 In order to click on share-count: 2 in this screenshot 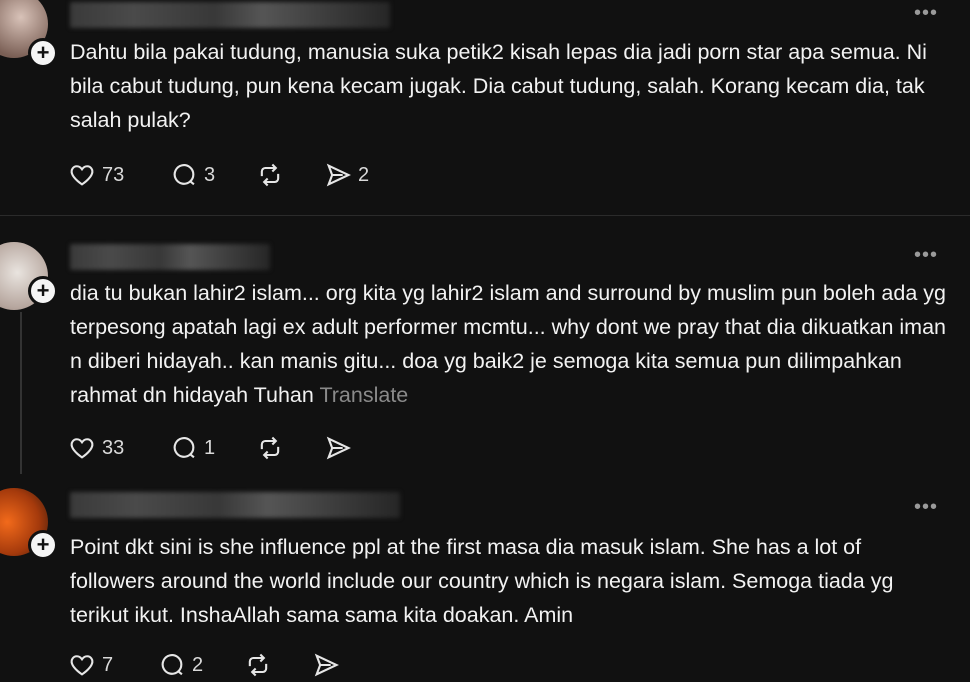, I will do `click(364, 174)`.